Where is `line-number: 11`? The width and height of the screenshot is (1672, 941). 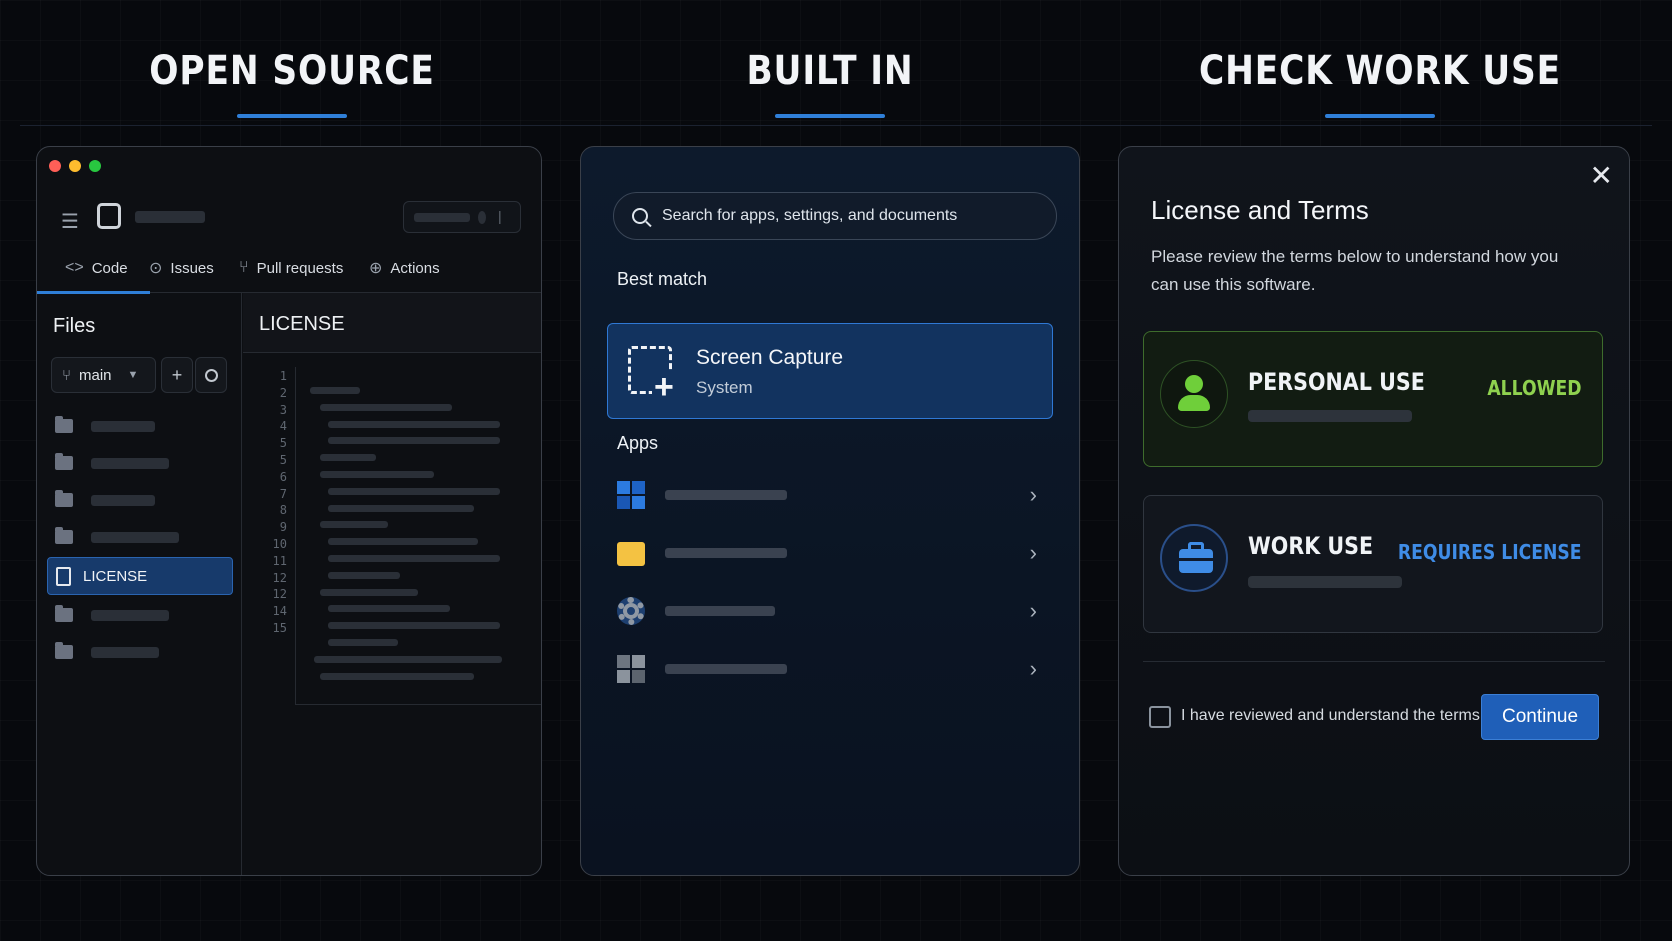 line-number: 11 is located at coordinates (279, 560).